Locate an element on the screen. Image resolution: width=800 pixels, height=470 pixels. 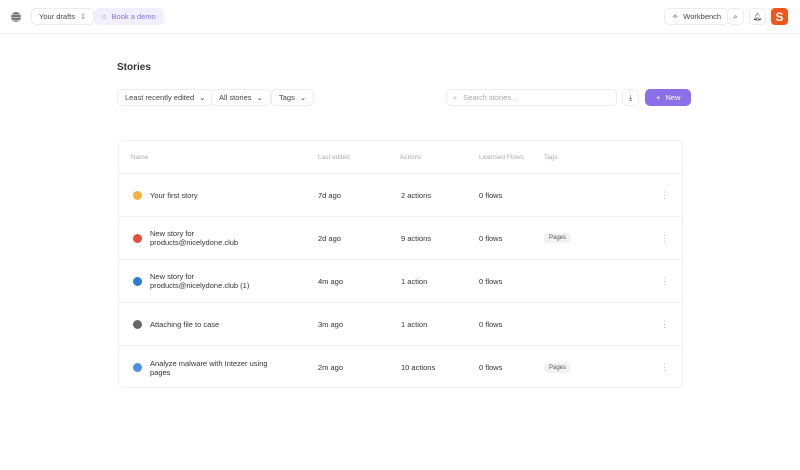
action-count: 10 actions is located at coordinates (418, 367).